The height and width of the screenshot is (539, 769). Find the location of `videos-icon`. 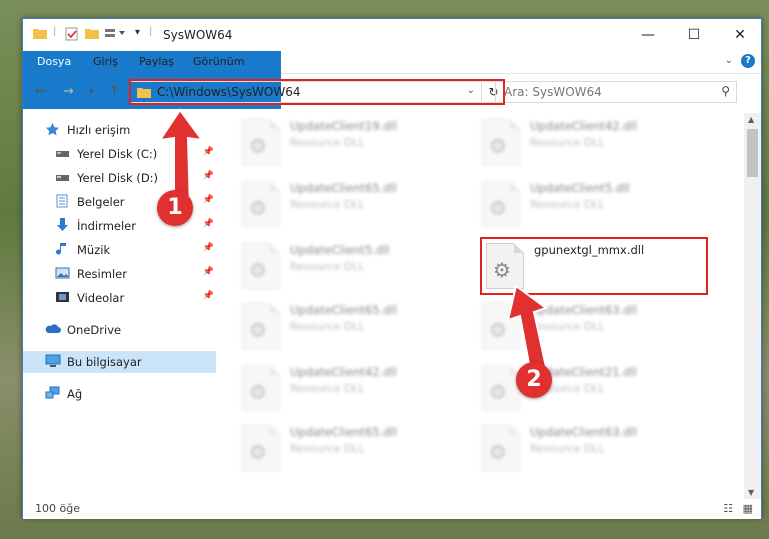

videos-icon is located at coordinates (62, 297).